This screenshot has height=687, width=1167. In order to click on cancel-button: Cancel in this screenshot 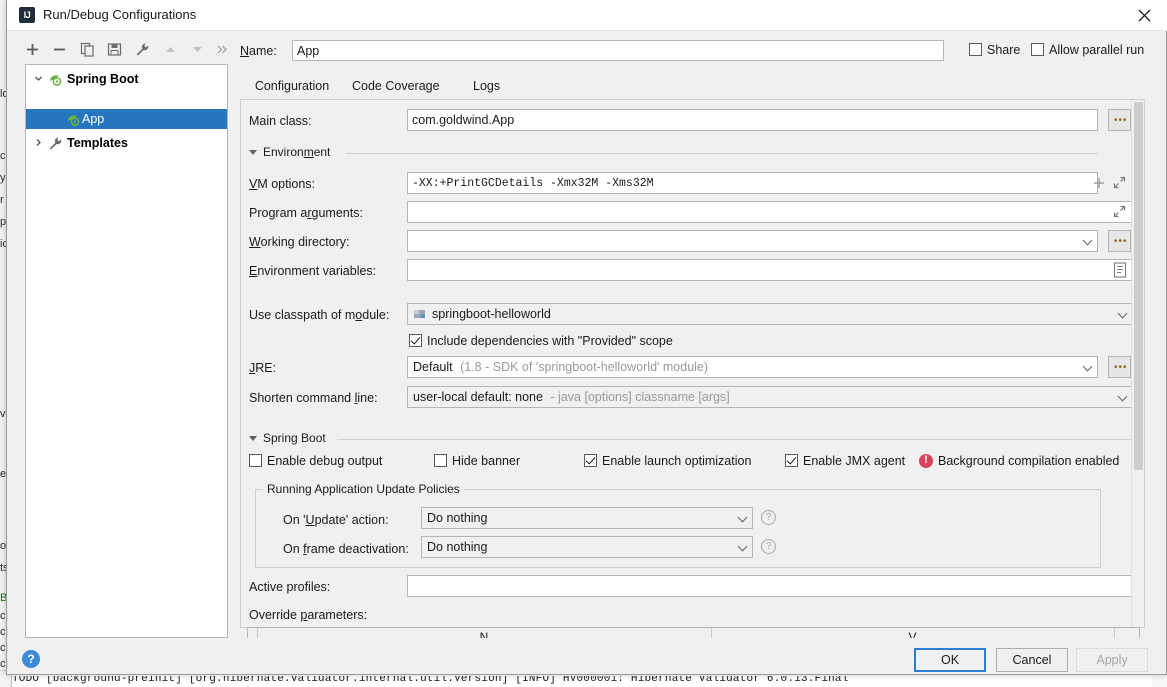, I will do `click(1032, 660)`.